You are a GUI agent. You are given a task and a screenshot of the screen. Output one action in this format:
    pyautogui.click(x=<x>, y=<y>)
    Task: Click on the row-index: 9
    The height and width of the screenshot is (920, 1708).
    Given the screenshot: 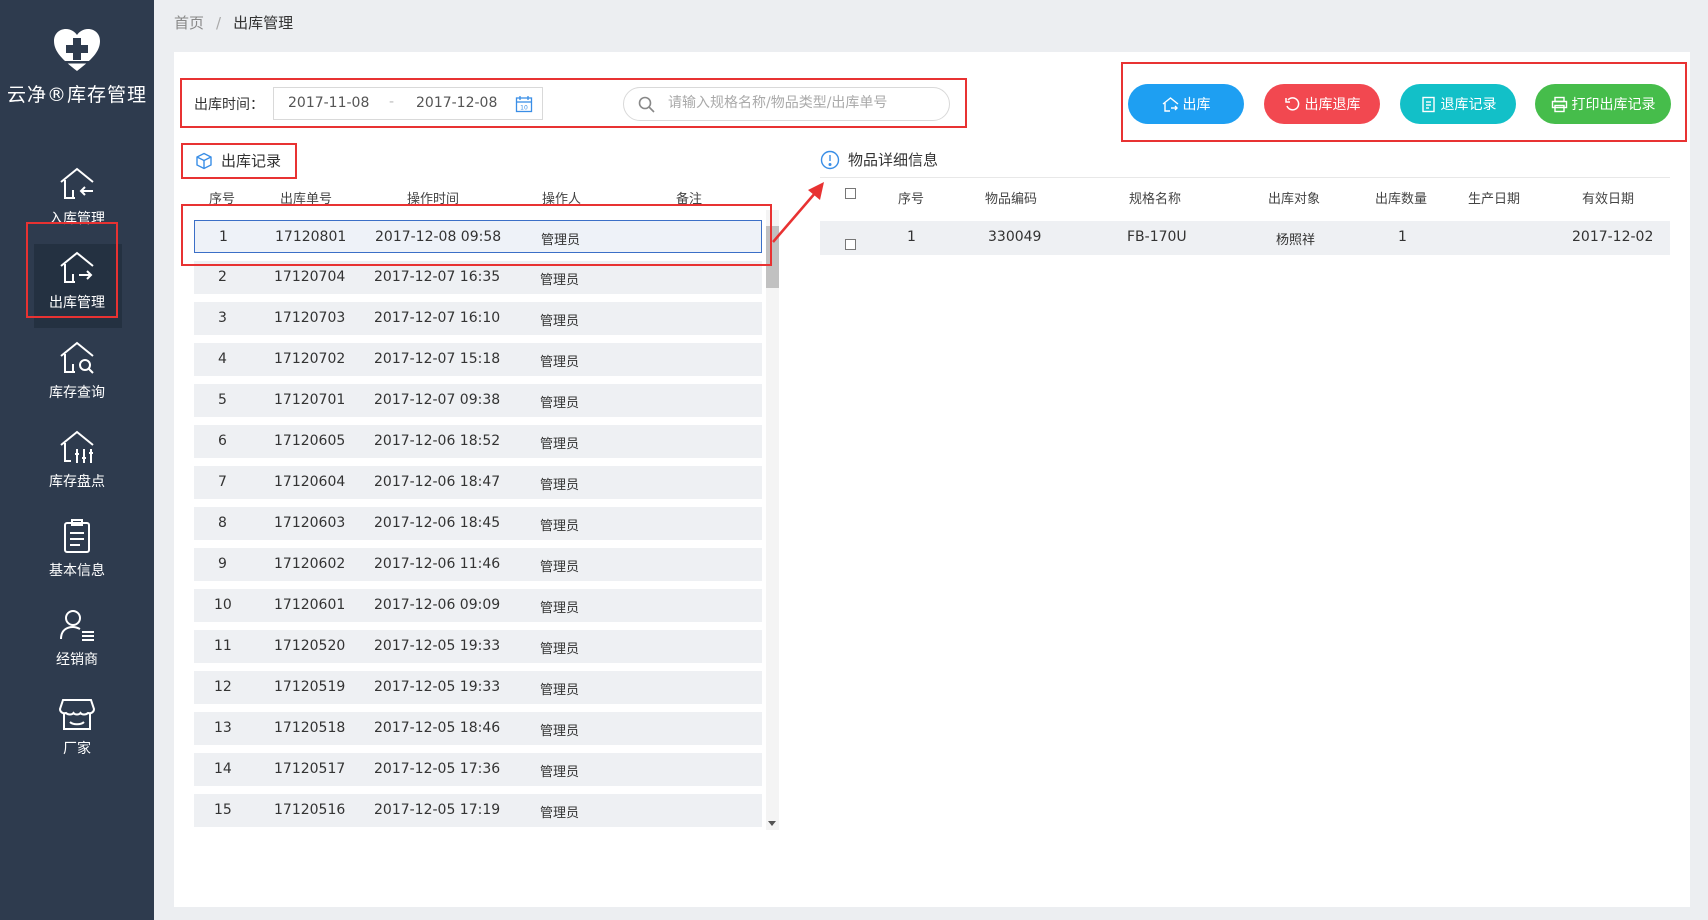 What is the action you would take?
    pyautogui.click(x=222, y=564)
    